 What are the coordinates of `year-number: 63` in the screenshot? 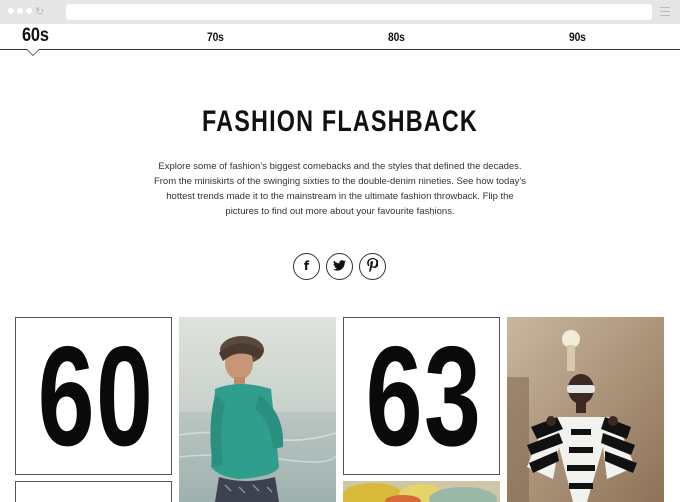 It's located at (424, 396).